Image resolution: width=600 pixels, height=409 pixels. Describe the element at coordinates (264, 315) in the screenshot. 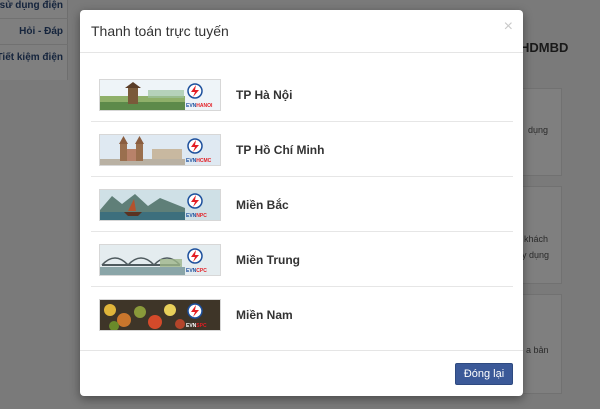

I see `region-name: Miền Nam` at that location.